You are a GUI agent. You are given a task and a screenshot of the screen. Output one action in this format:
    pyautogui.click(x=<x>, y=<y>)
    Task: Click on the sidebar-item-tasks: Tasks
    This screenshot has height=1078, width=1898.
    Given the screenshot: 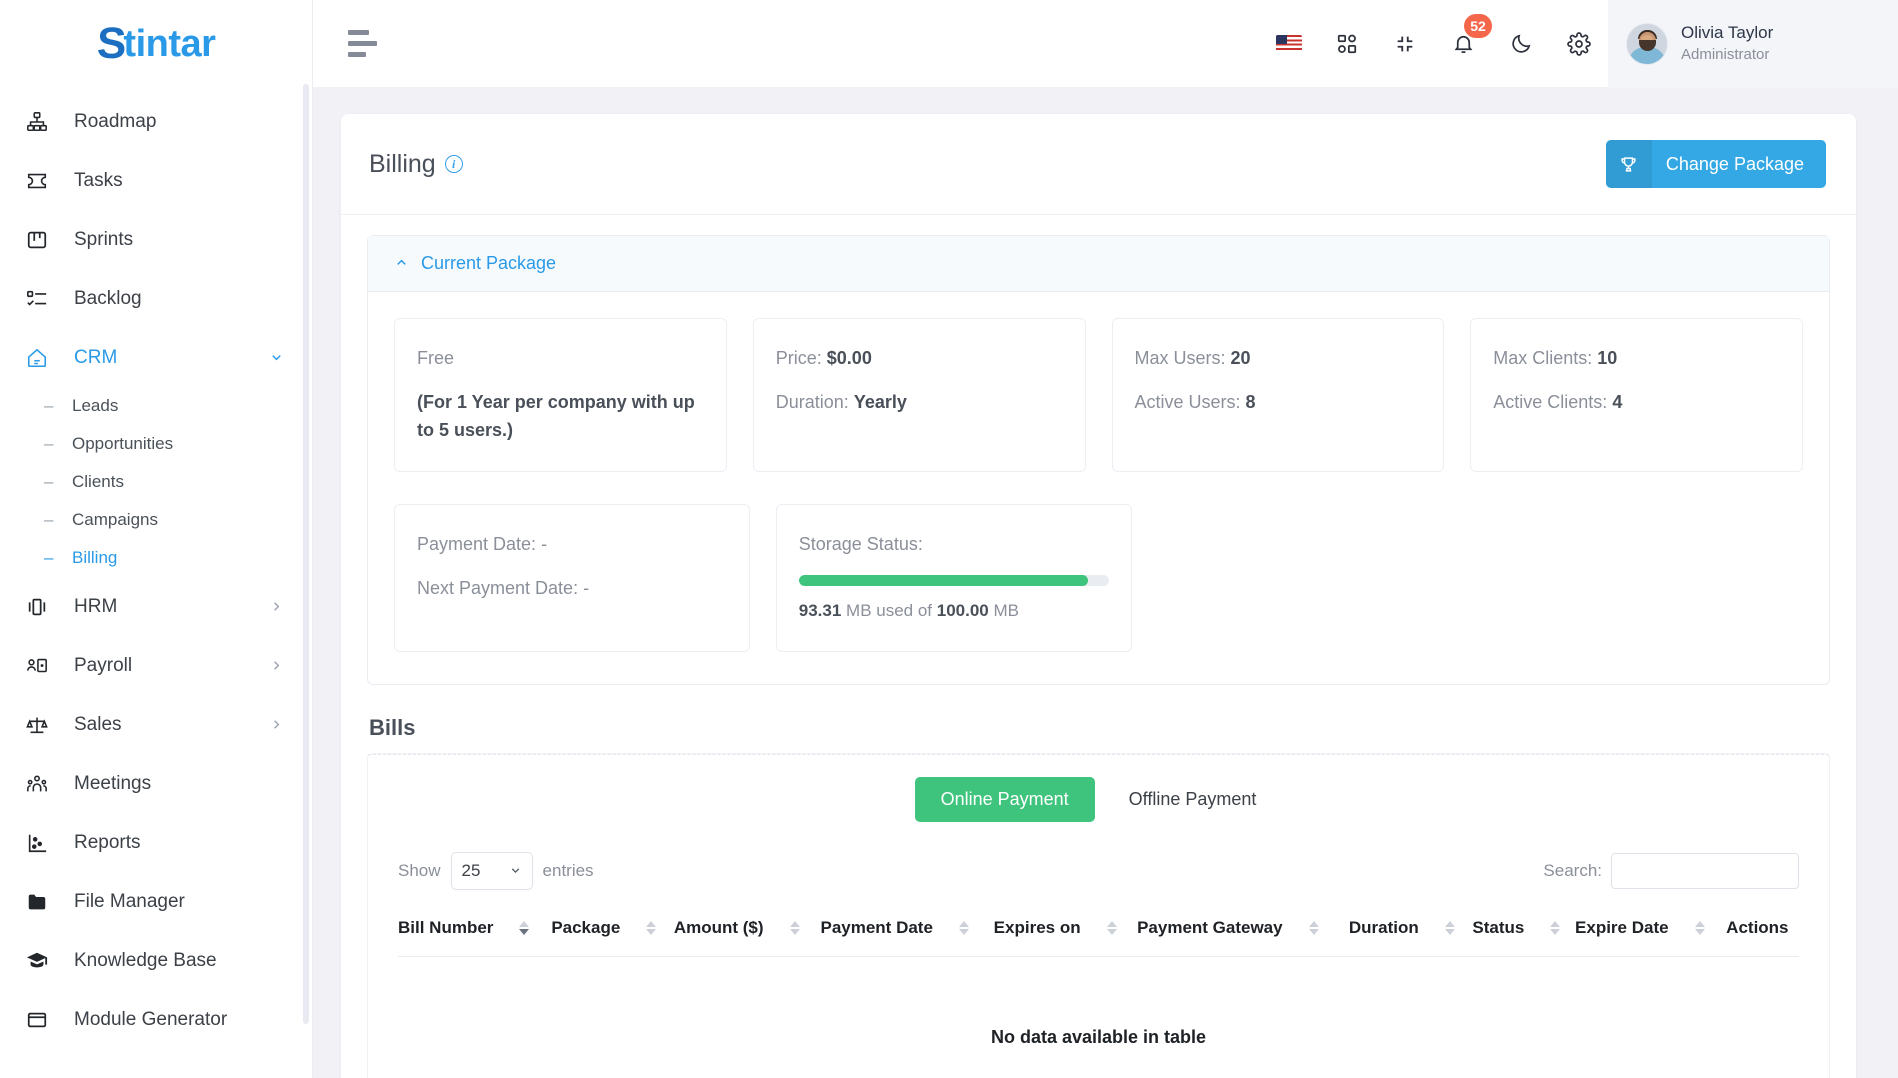 What is the action you would take?
    pyautogui.click(x=156, y=180)
    